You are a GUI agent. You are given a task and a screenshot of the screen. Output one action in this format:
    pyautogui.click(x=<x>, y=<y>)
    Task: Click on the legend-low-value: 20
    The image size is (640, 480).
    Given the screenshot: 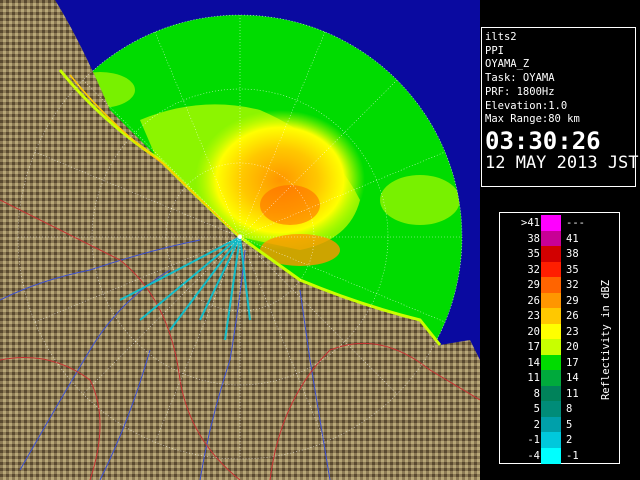 What is the action you would take?
    pyautogui.click(x=533, y=331)
    